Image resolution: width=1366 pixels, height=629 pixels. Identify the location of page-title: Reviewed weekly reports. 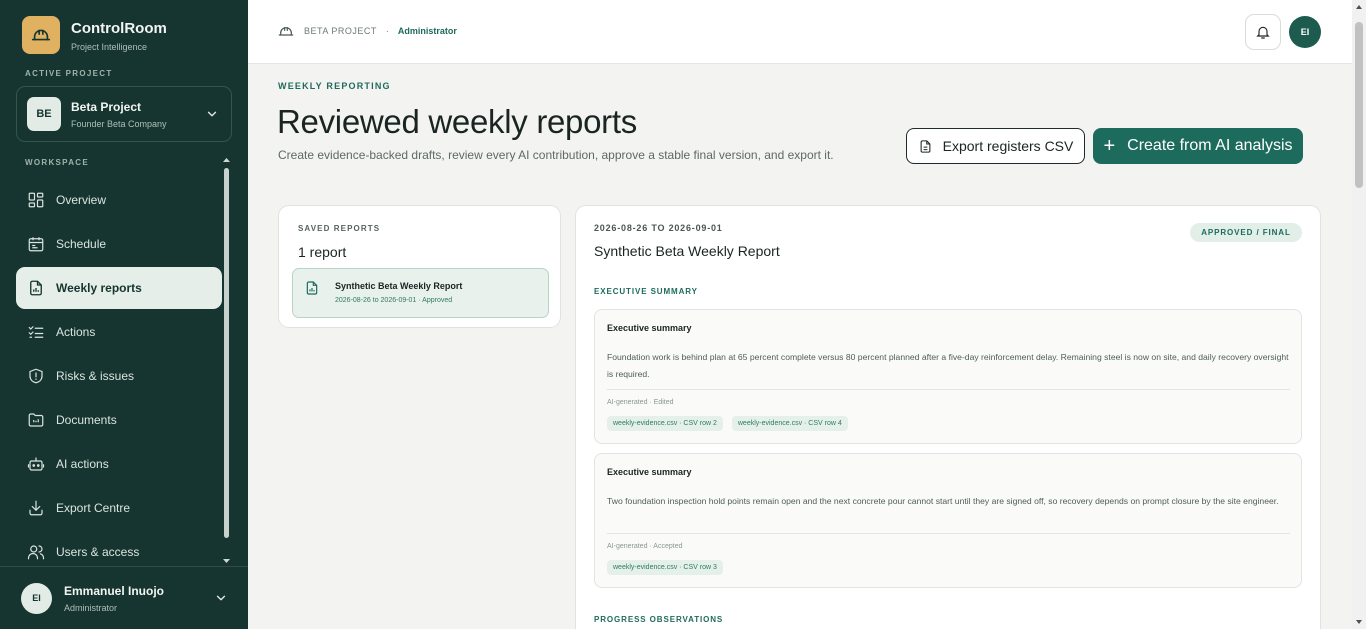
(457, 121).